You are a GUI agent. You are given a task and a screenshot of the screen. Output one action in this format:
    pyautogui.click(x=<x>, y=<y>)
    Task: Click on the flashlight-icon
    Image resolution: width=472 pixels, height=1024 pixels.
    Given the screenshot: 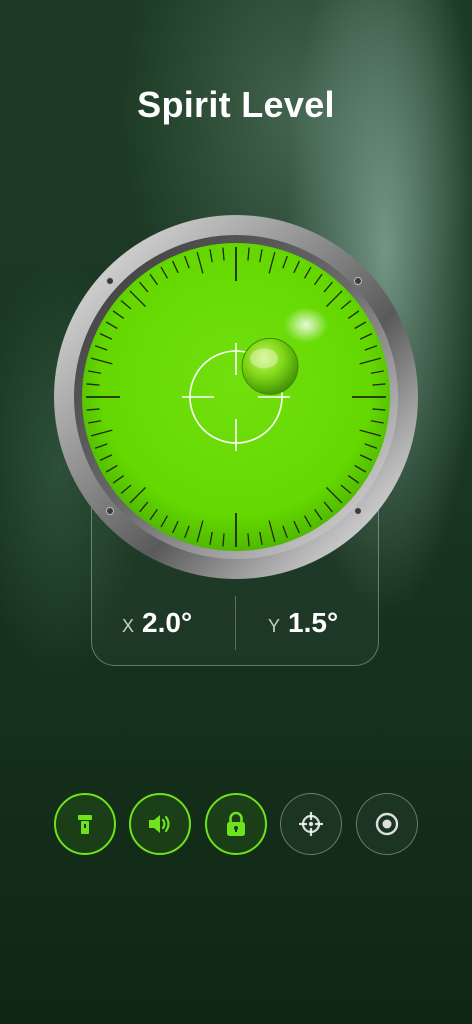 What is the action you would take?
    pyautogui.click(x=85, y=824)
    